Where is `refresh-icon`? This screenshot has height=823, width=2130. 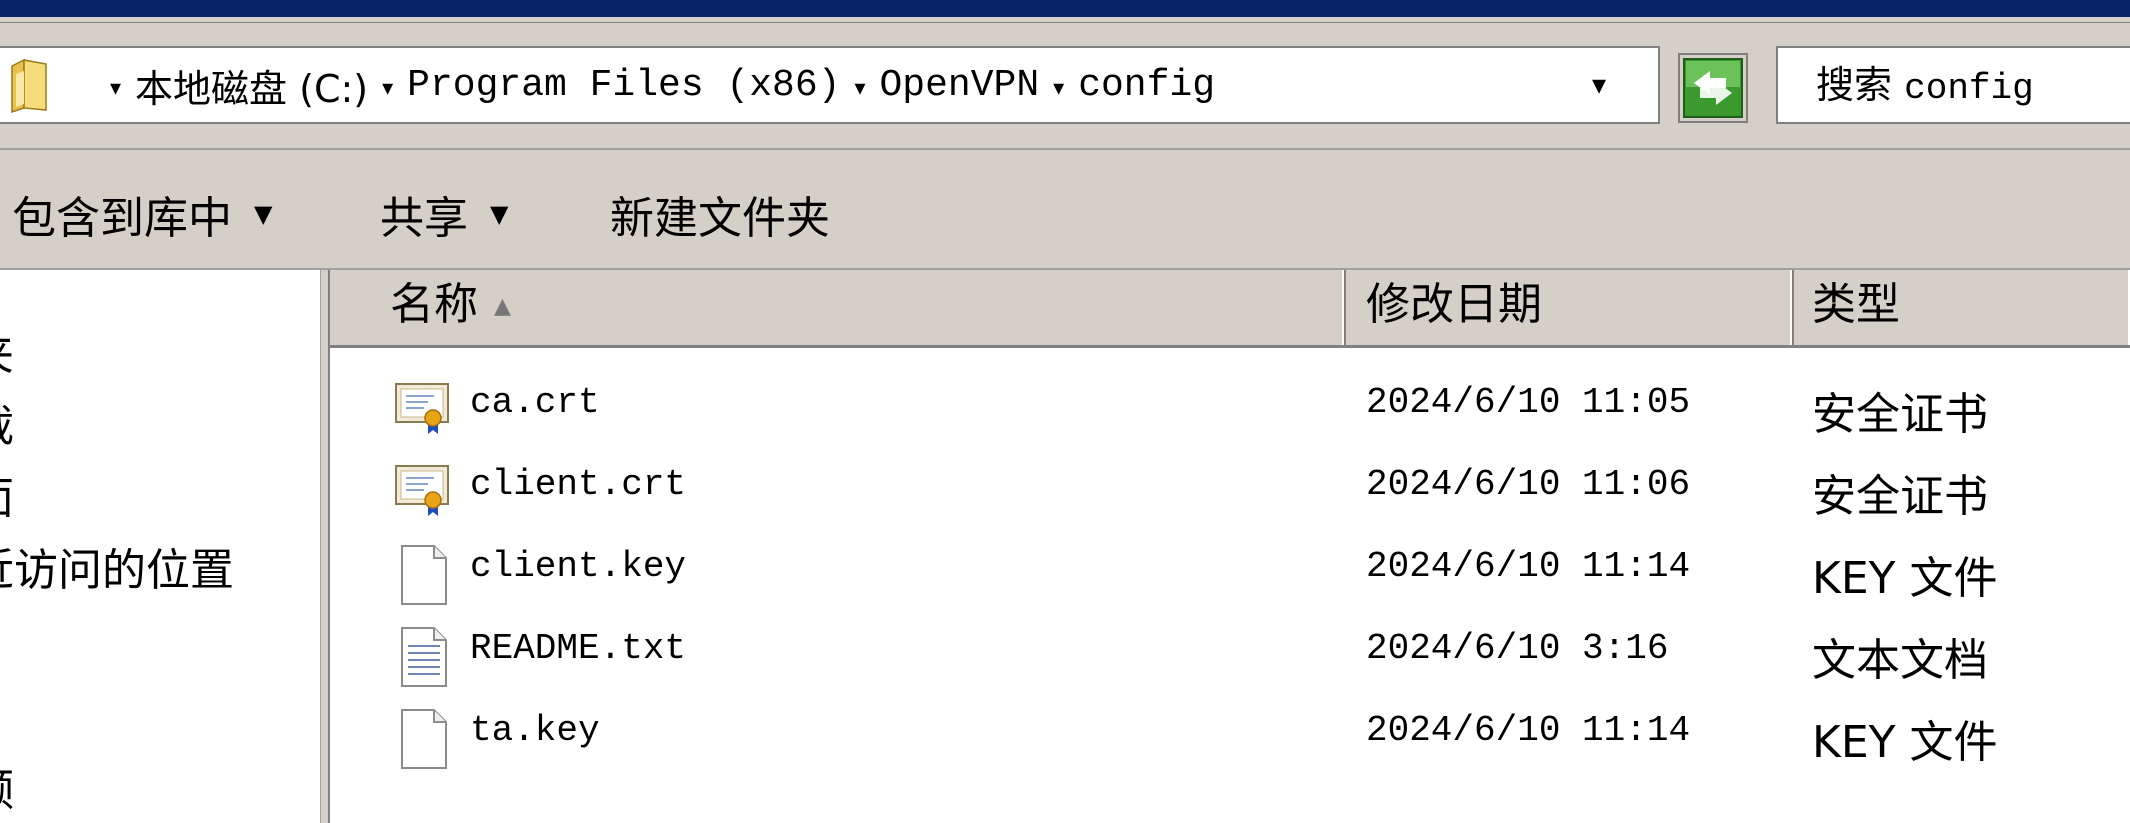
refresh-icon is located at coordinates (1713, 88).